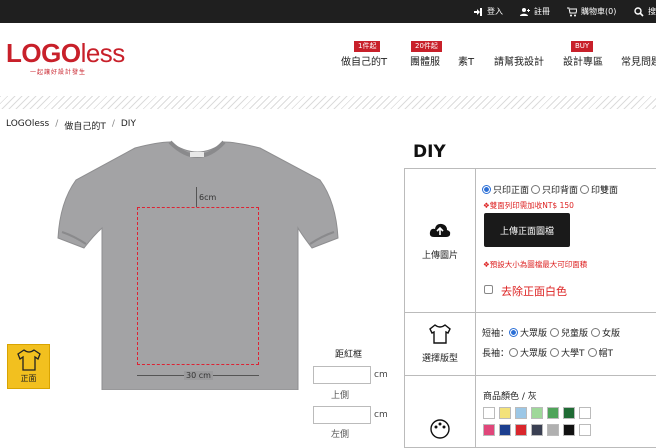 The width and height of the screenshot is (656, 448). Describe the element at coordinates (510, 397) in the screenshot. I see `product-color-title: 商品顏色 / 灰` at that location.